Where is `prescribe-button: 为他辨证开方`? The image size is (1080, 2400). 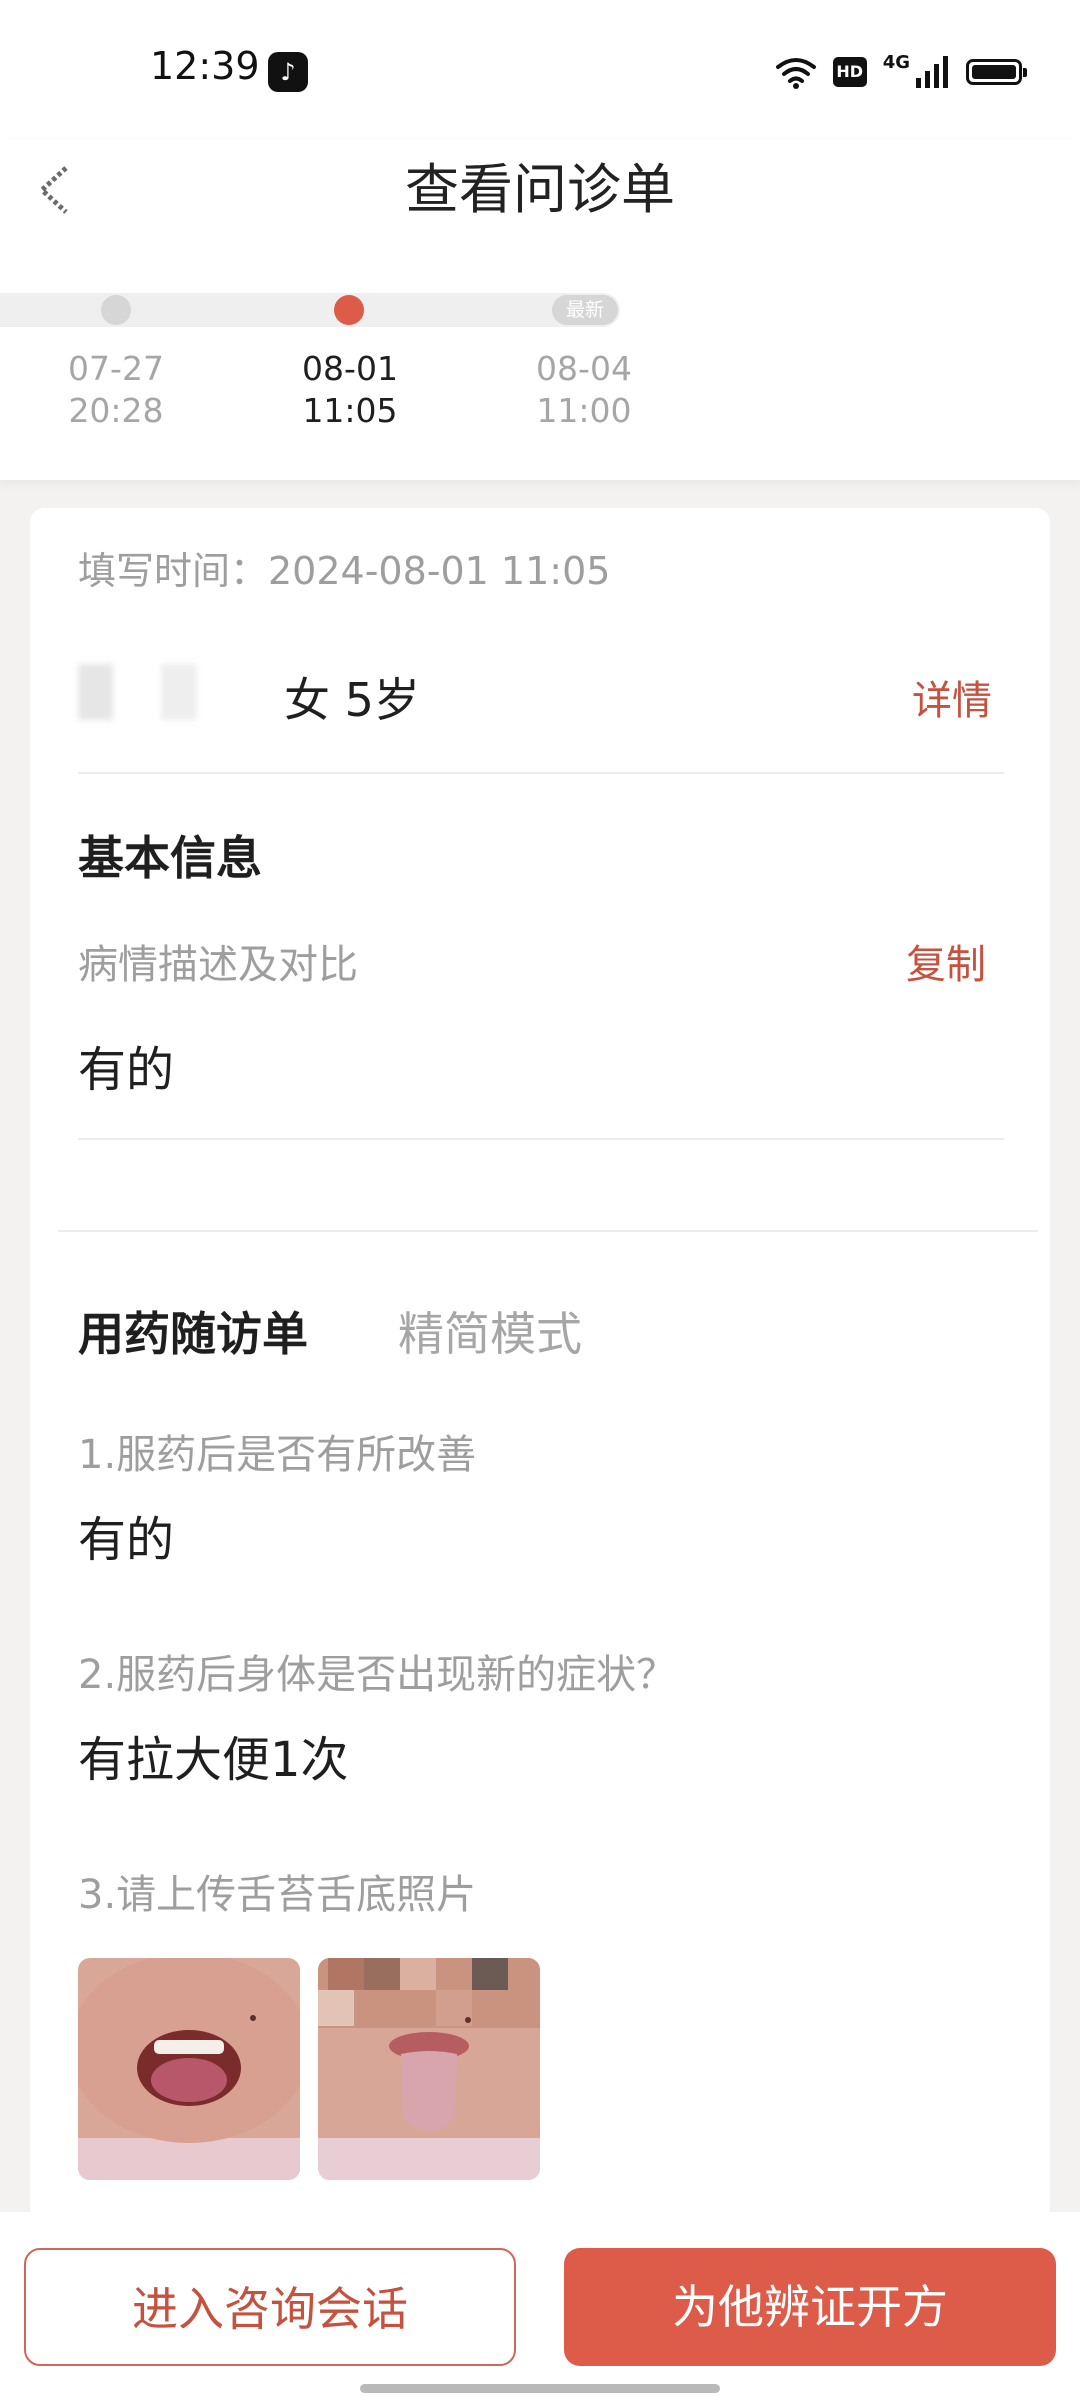 prescribe-button: 为他辨证开方 is located at coordinates (810, 2307).